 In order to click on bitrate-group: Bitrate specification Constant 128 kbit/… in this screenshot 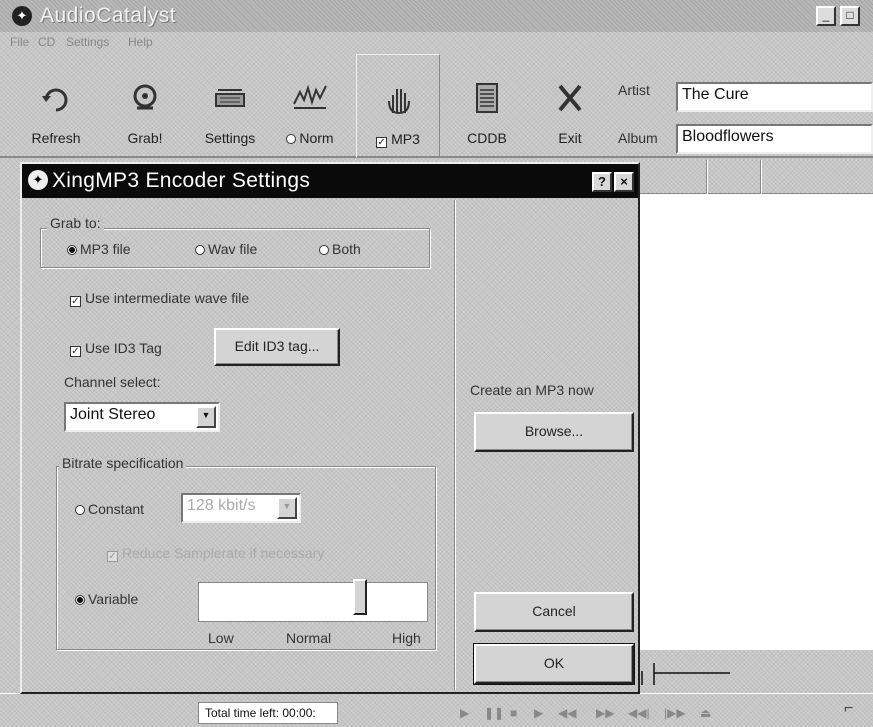, I will do `click(246, 552)`.